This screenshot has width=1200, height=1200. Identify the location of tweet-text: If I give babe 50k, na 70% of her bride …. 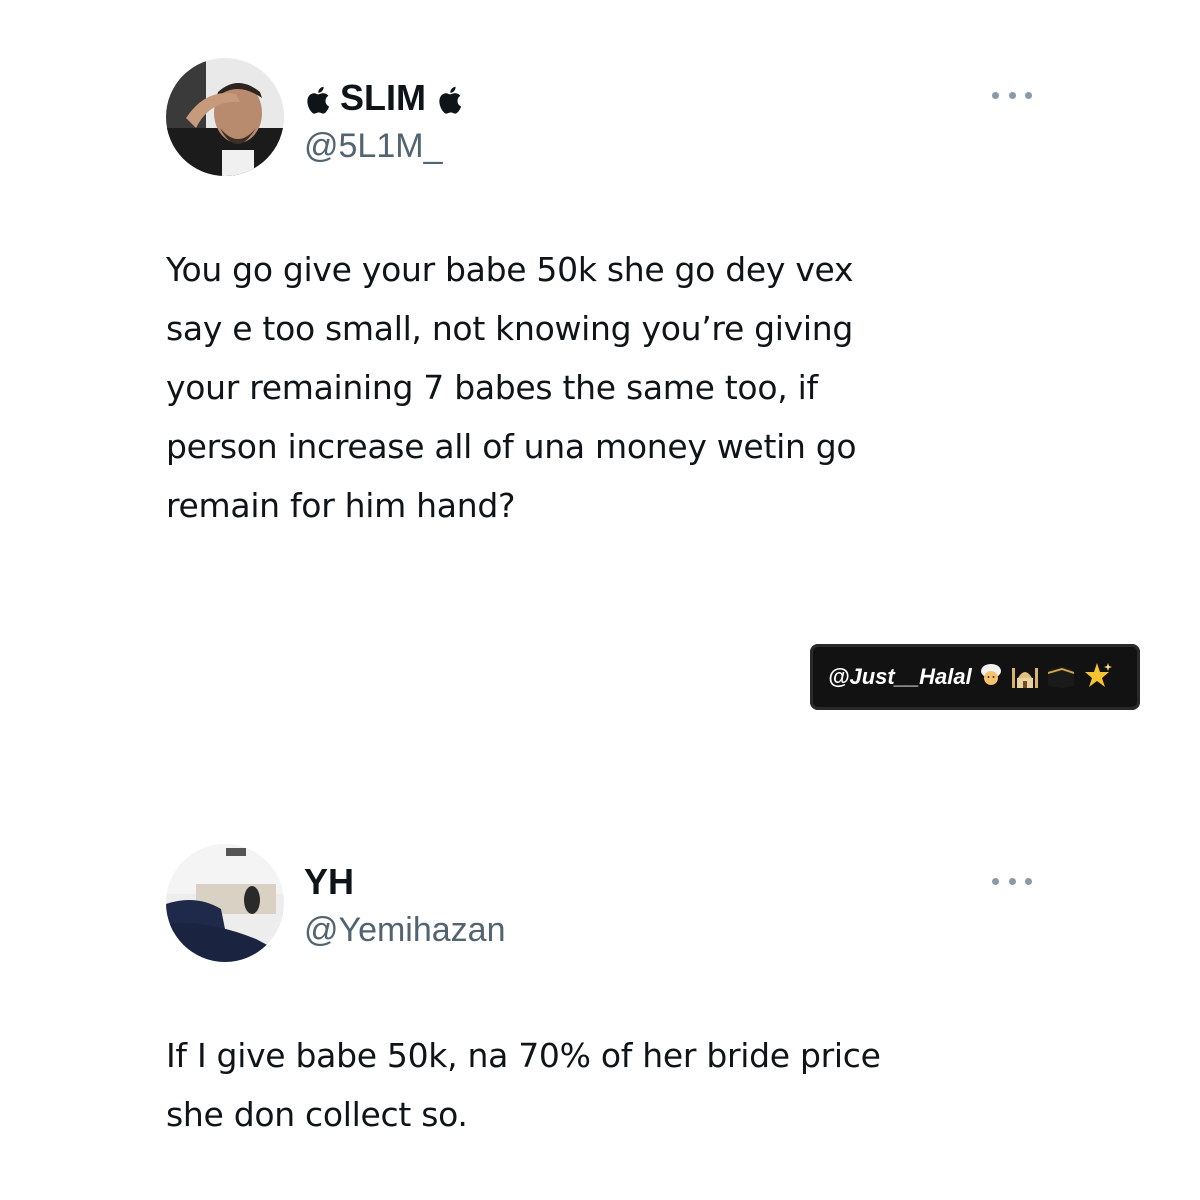
(606, 1085).